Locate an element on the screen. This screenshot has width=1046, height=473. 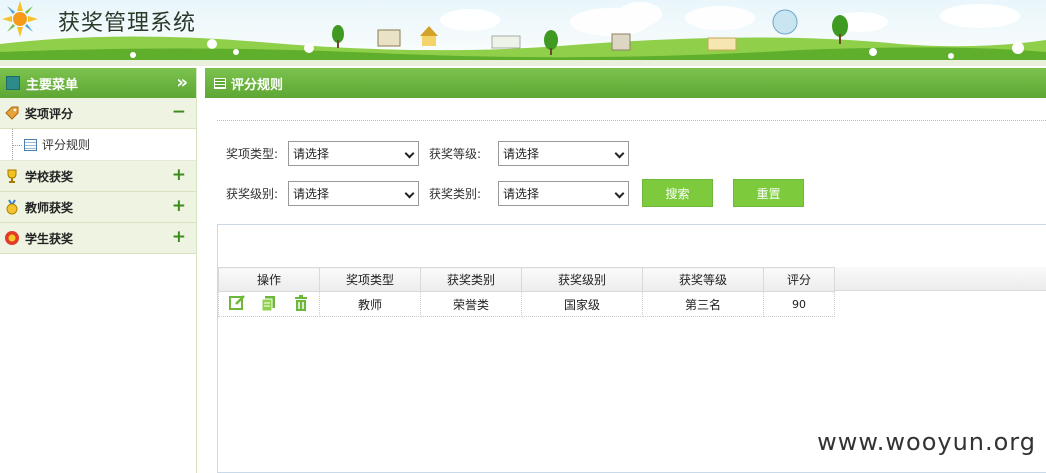
app-logo is located at coordinates (20, 19).